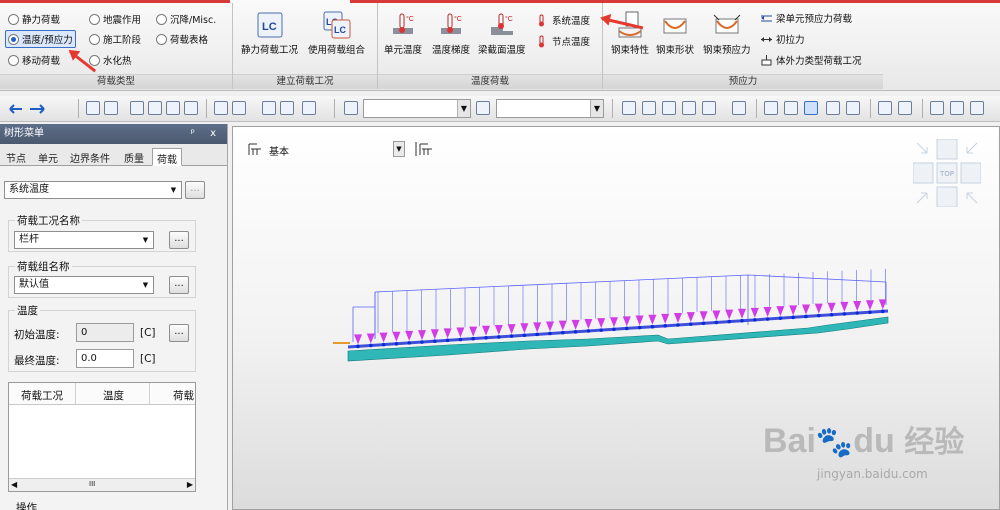 The image size is (1000, 510). Describe the element at coordinates (675, 33) in the screenshot. I see `tendon-profile-button: 钢束形状` at that location.